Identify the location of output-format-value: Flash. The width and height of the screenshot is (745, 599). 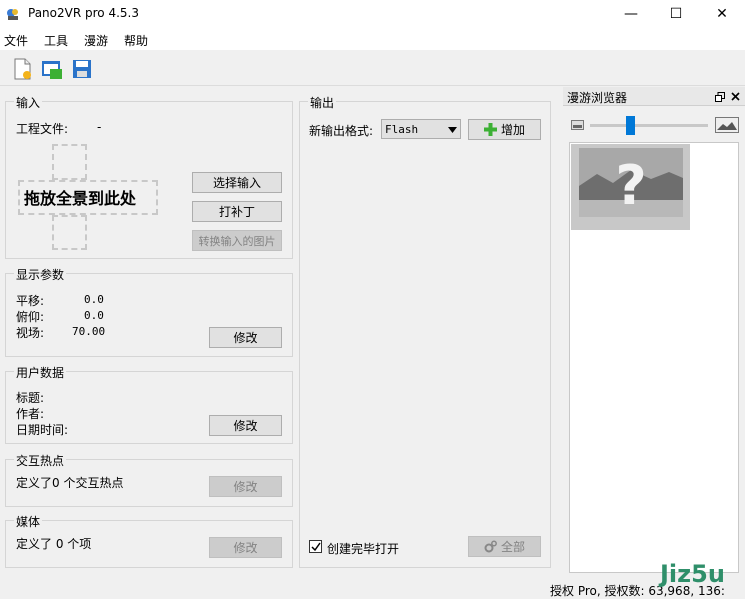
(402, 129).